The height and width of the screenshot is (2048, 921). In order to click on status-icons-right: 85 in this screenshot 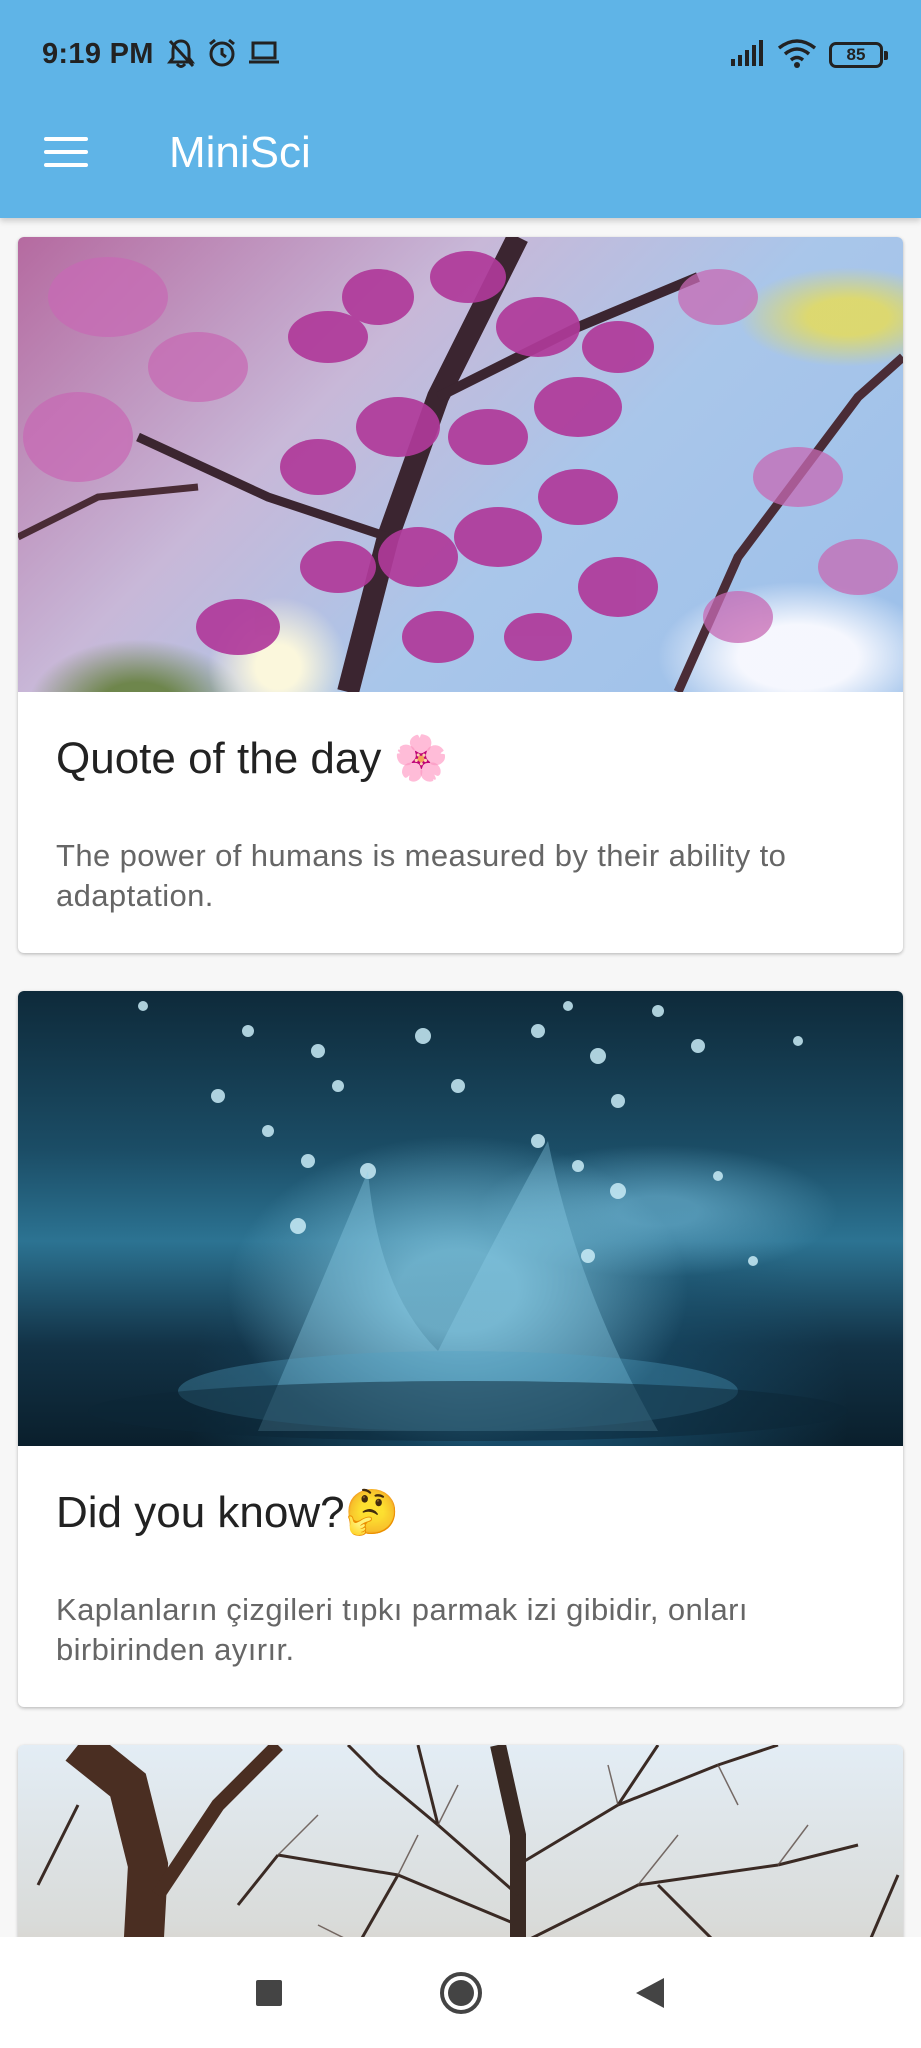, I will do `click(808, 55)`.